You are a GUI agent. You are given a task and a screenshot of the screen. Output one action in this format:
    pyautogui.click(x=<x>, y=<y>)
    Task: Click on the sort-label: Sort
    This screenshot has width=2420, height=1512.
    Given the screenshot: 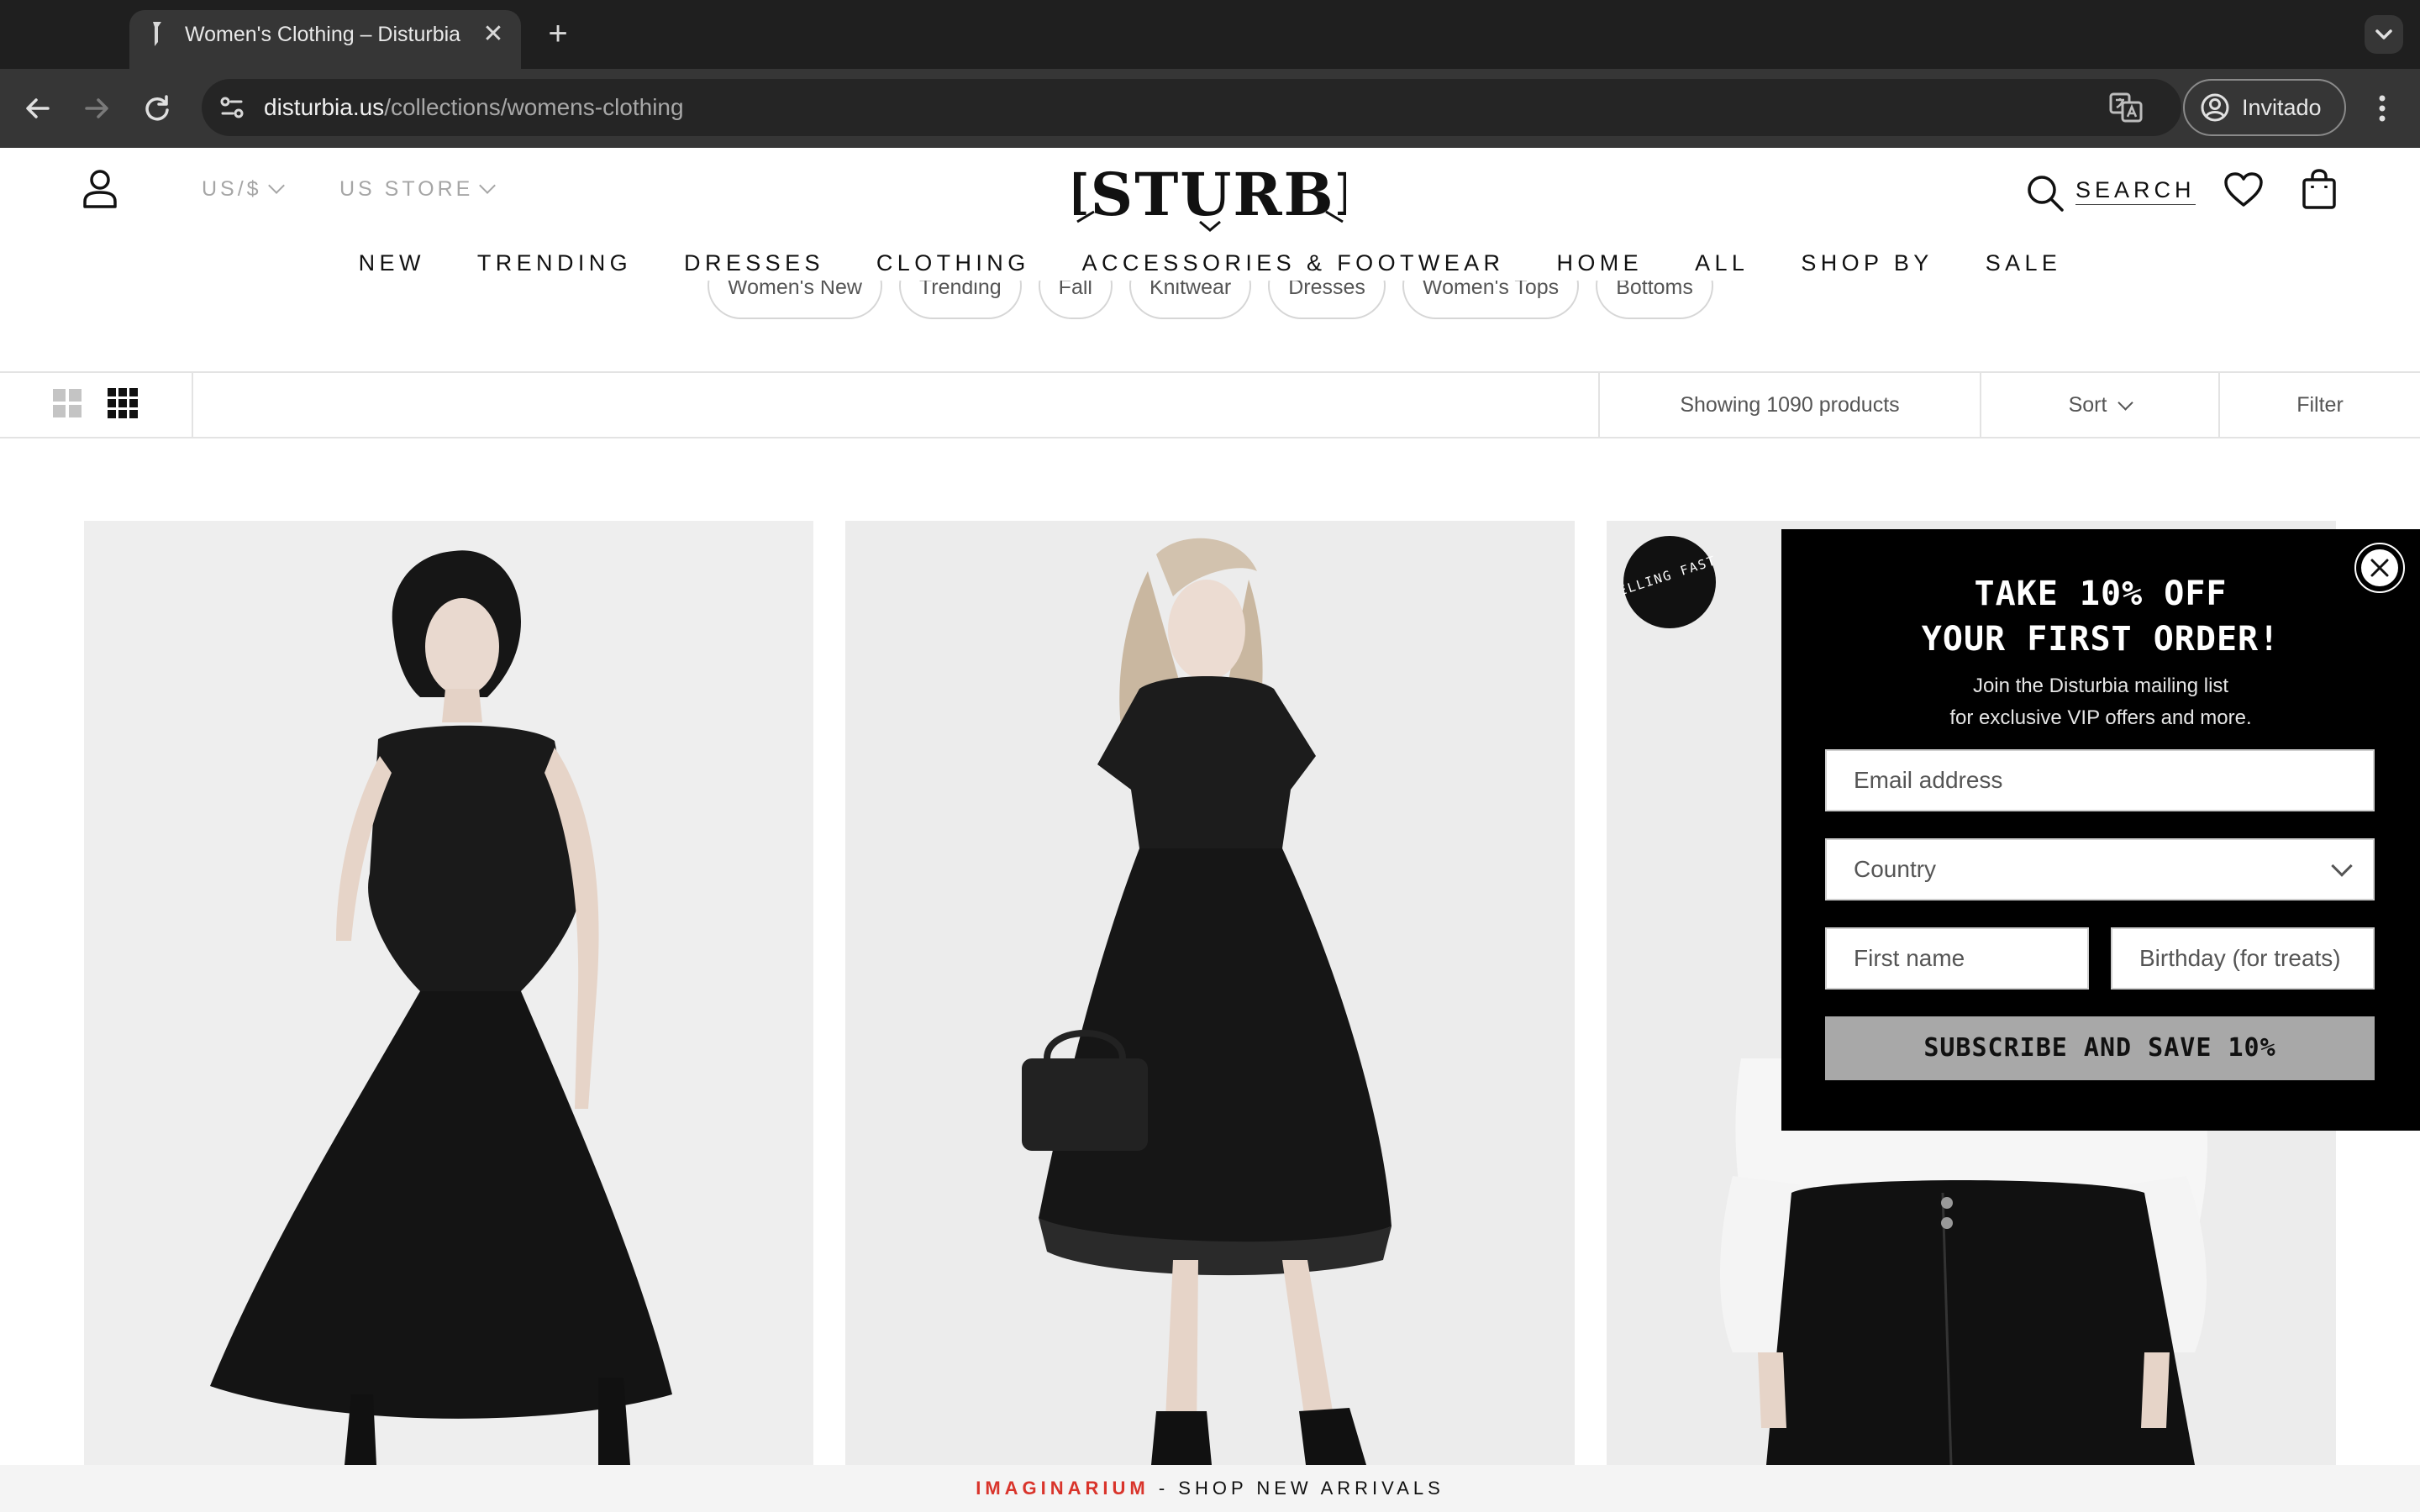 What is the action you would take?
    pyautogui.click(x=2087, y=405)
    